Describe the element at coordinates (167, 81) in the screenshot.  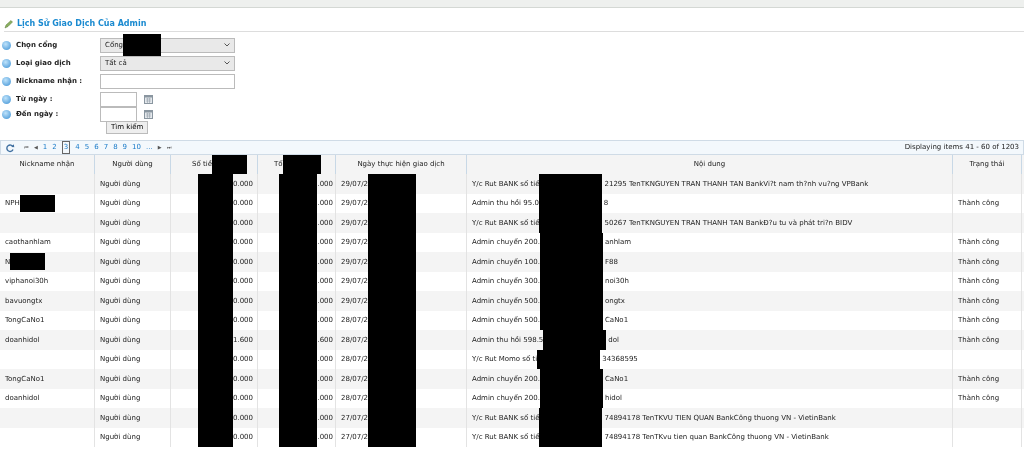
I see `input-field` at that location.